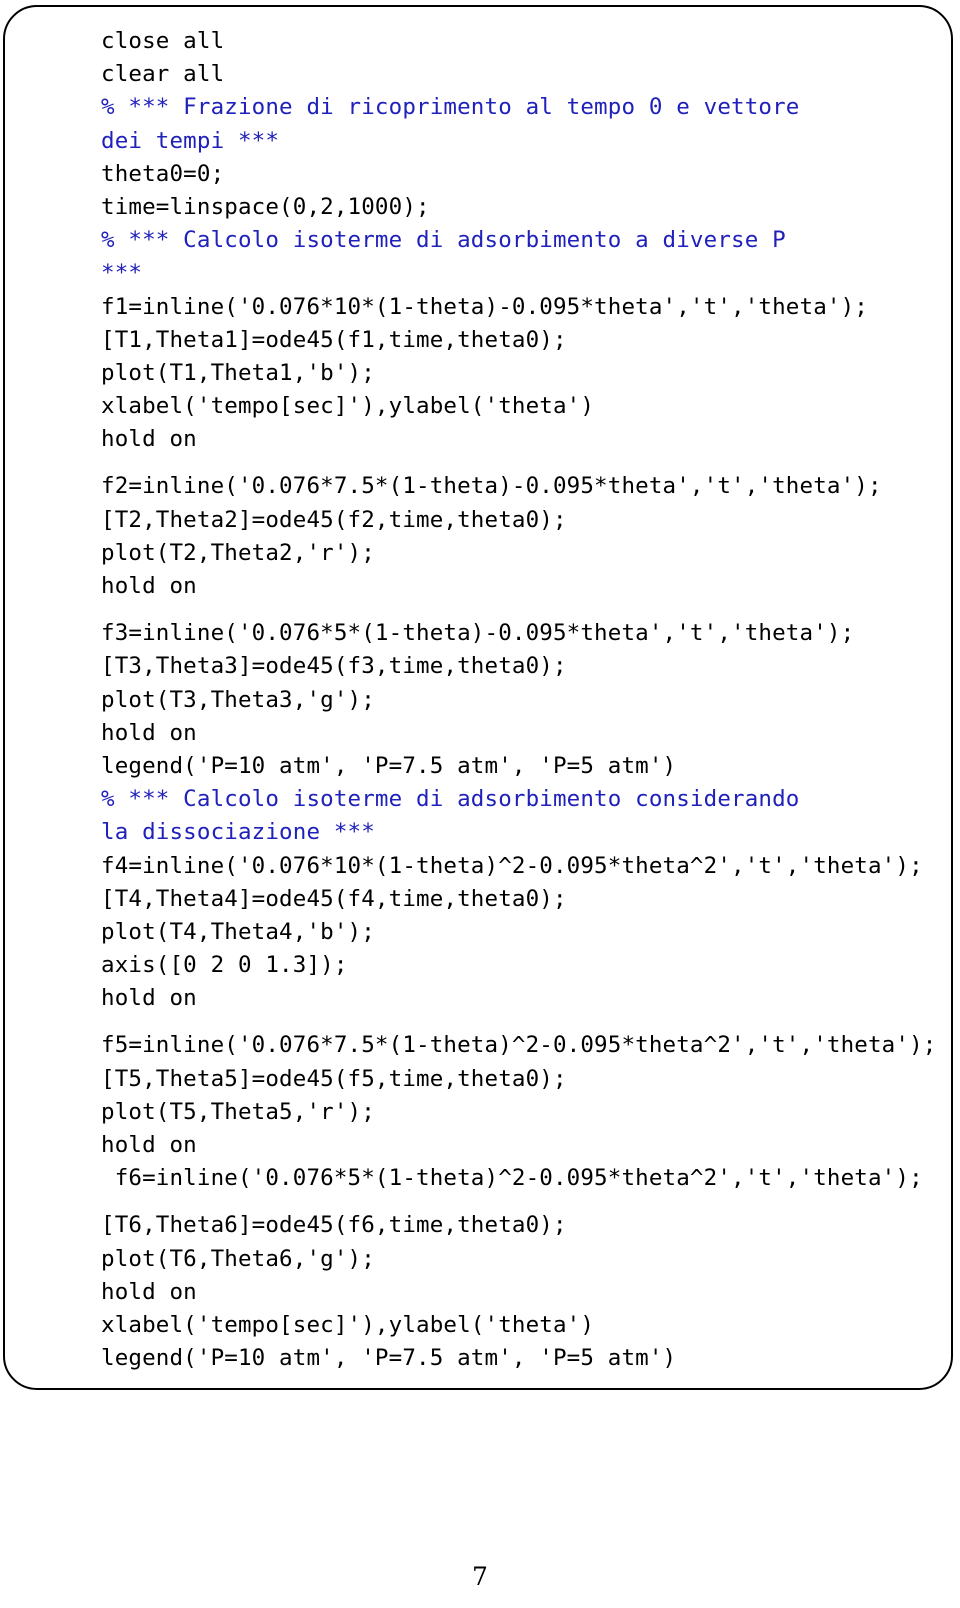 The image size is (960, 1608). What do you see at coordinates (334, 898) in the screenshot?
I see `code-line: [T4,Theta4]=ode45(f4,time,theta0);` at bounding box center [334, 898].